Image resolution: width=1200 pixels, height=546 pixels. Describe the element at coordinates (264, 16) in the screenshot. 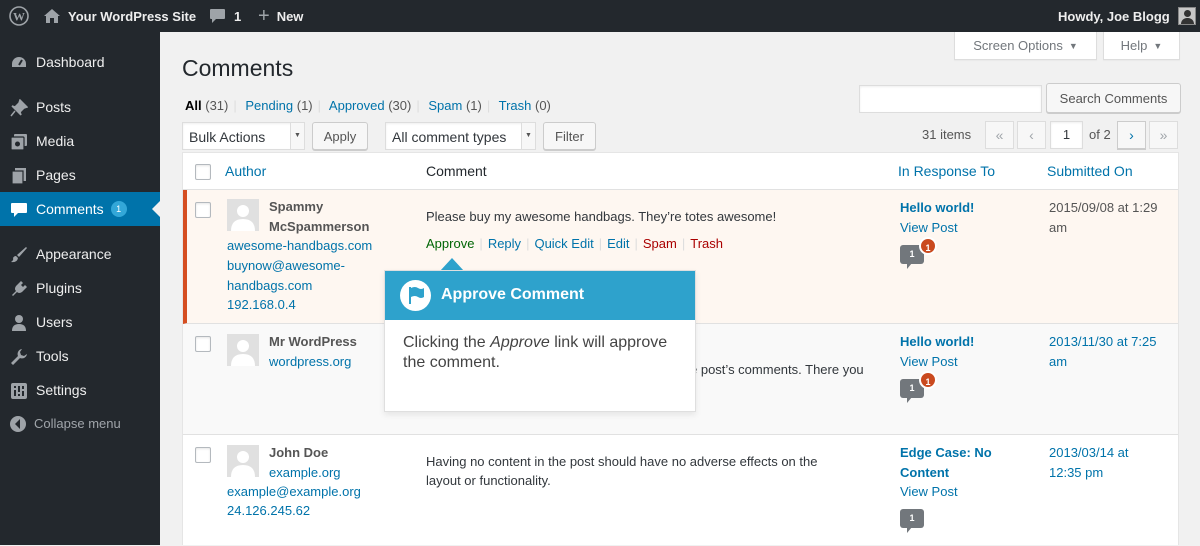

I see `plus-icon: +` at that location.